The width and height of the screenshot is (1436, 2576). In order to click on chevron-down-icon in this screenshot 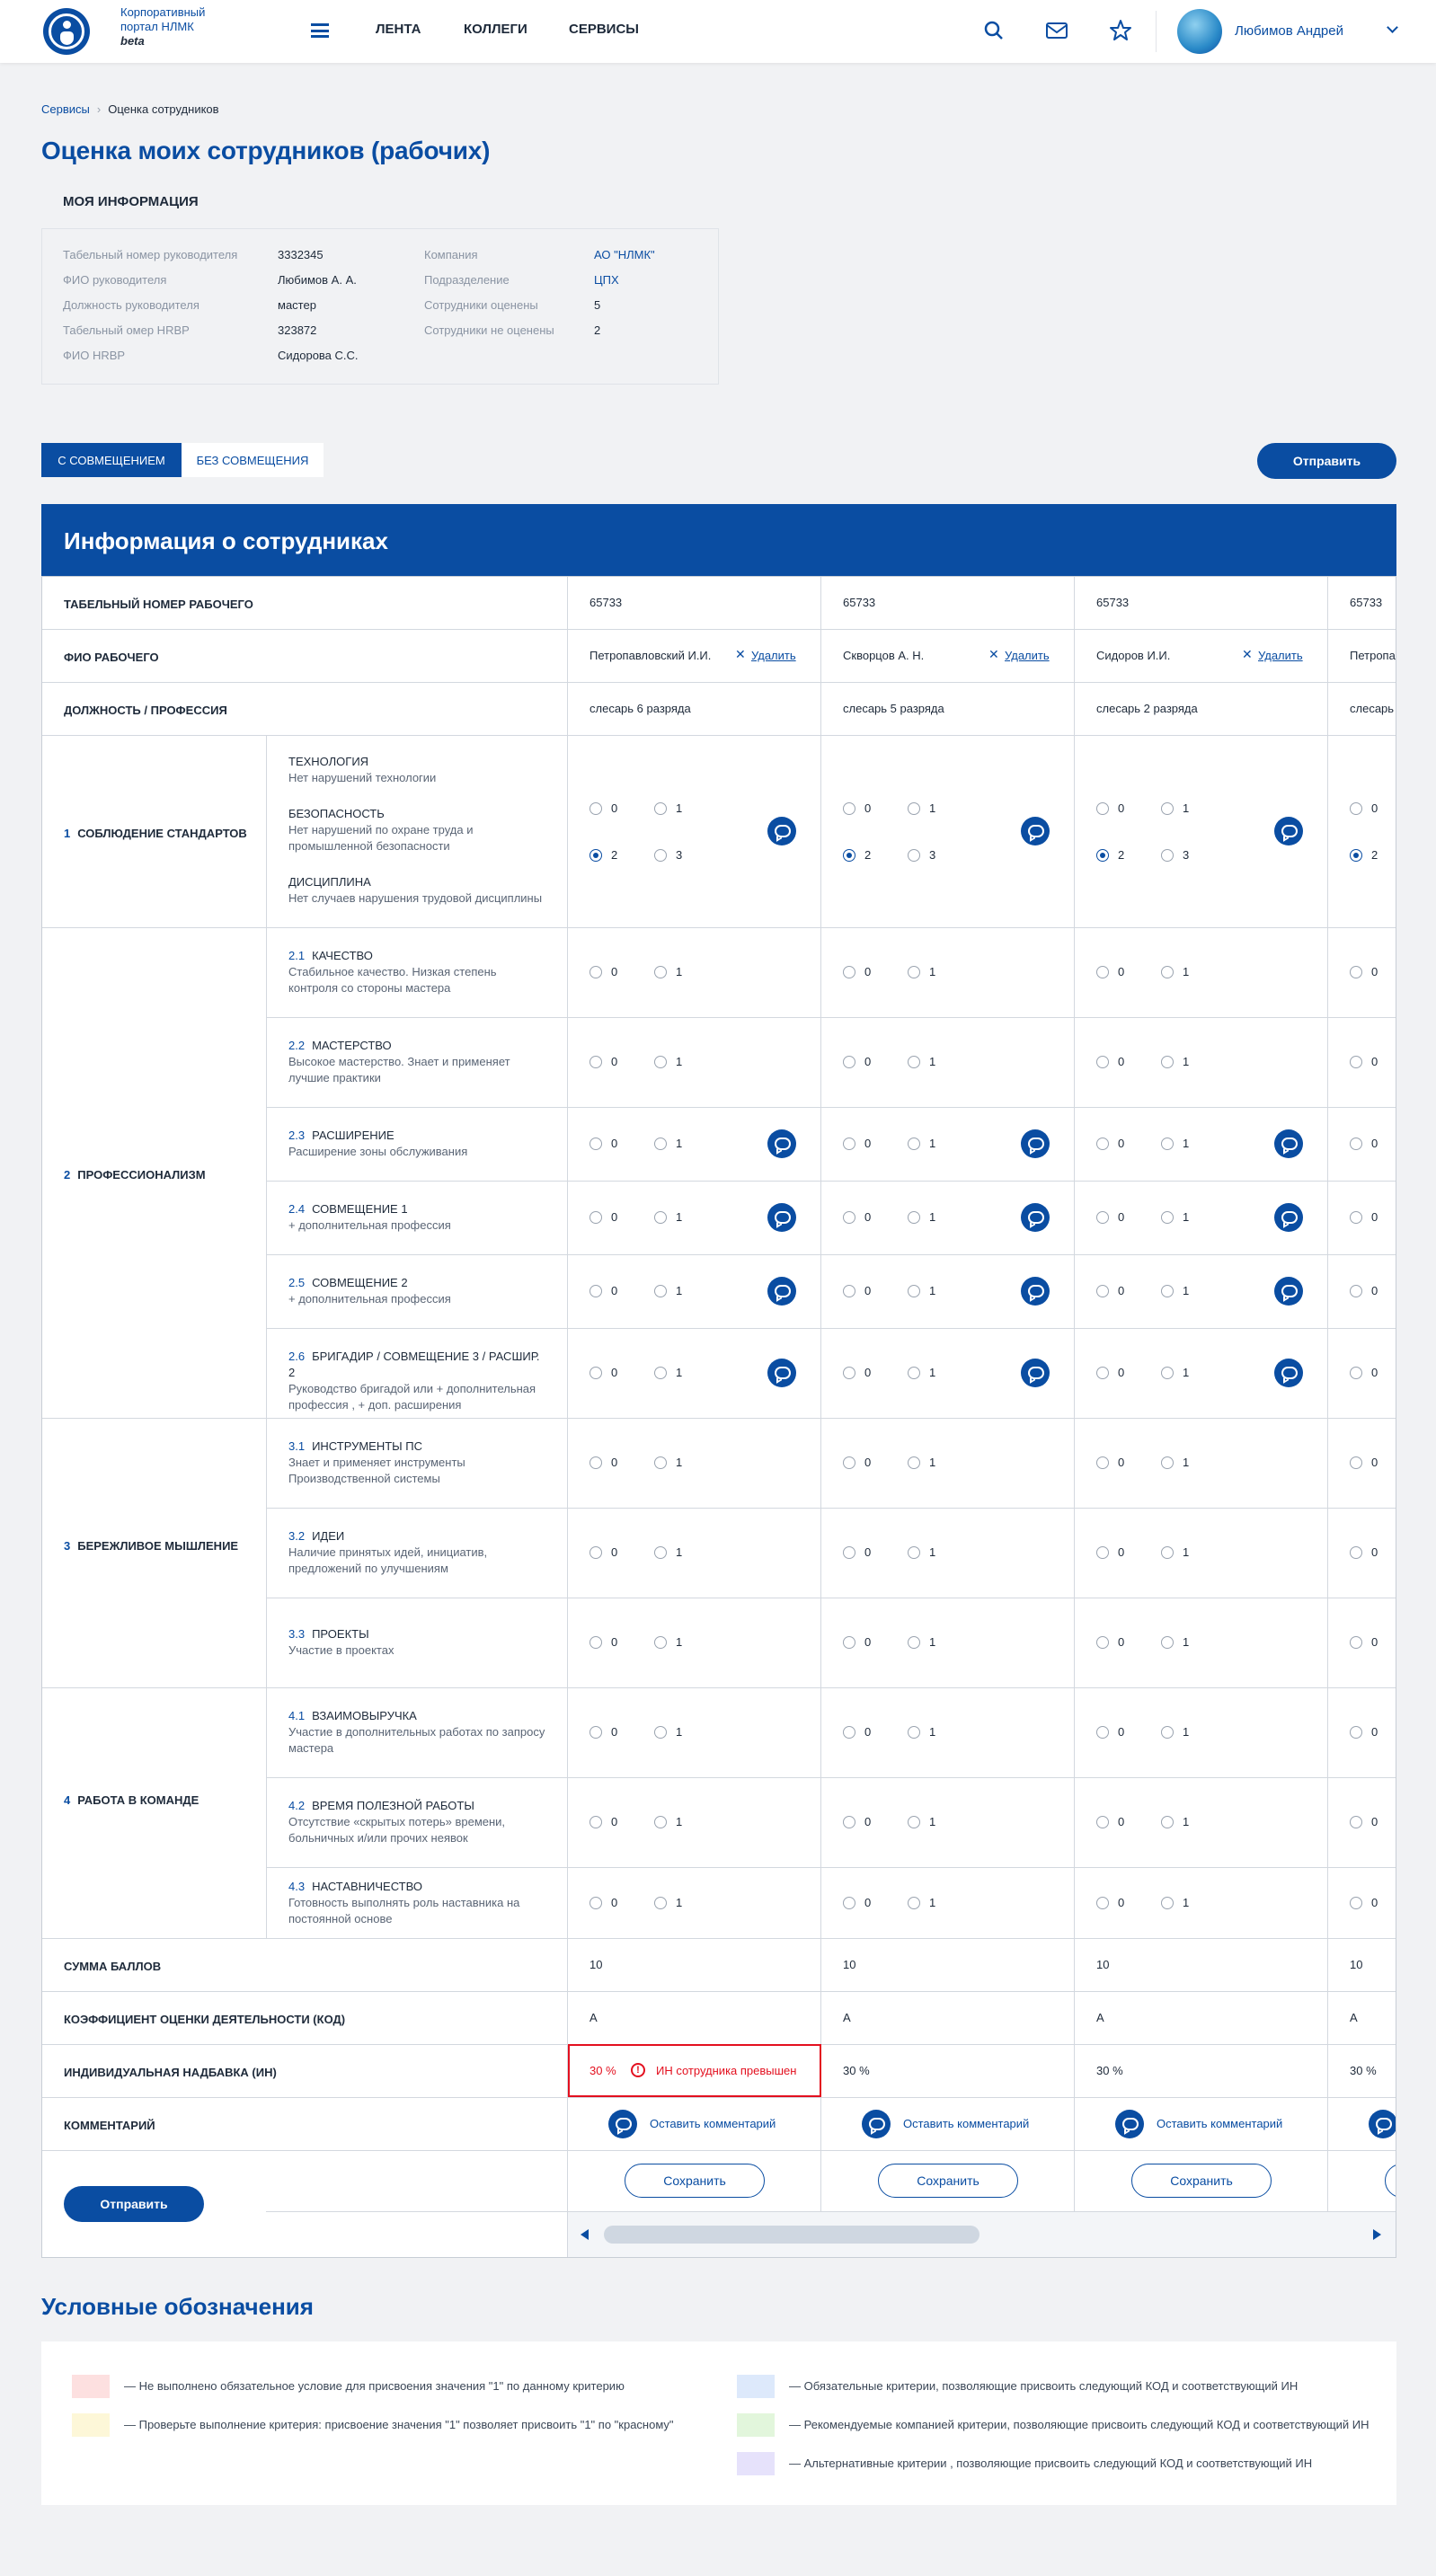, I will do `click(1393, 27)`.